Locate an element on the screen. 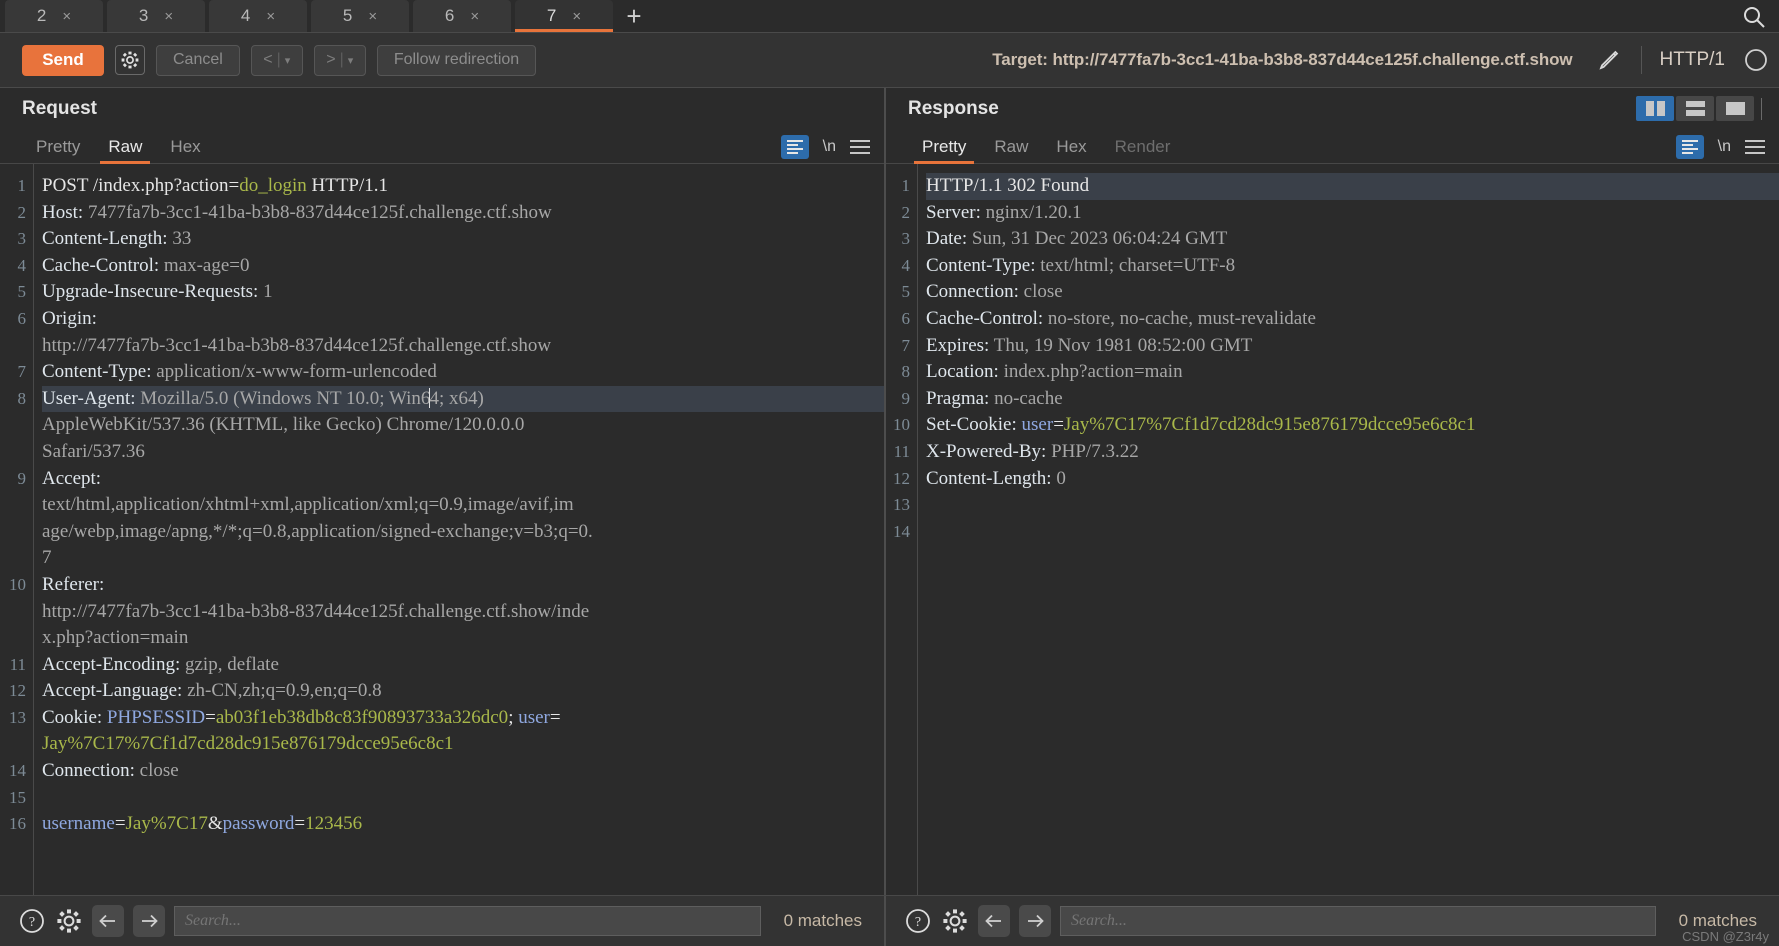 The height and width of the screenshot is (946, 1779). response-search-input is located at coordinates (1358, 921).